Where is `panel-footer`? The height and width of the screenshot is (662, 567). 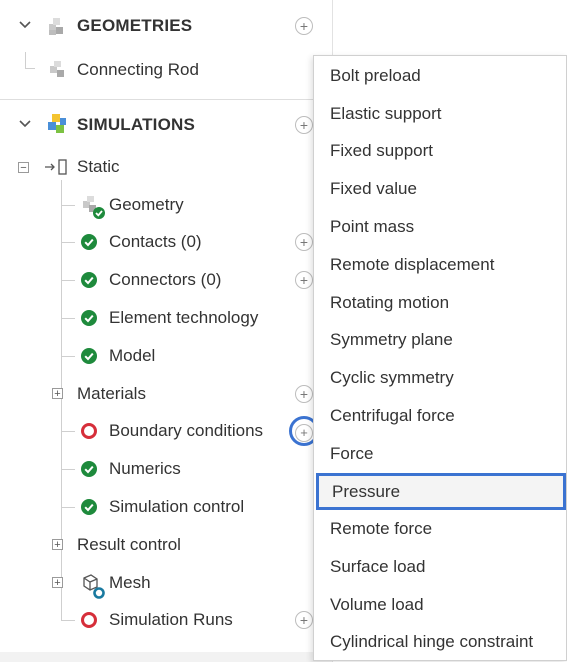 panel-footer is located at coordinates (166, 657).